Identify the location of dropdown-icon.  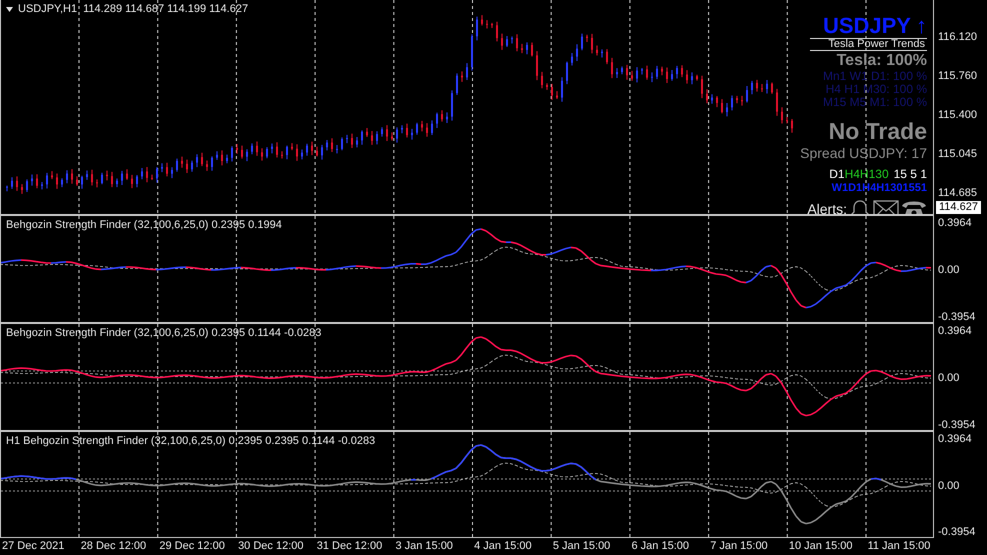
(9, 9).